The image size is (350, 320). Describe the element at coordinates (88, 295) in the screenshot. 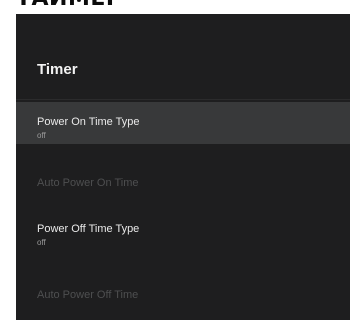

I see `menu-item-label: Auto Power Off Time` at that location.